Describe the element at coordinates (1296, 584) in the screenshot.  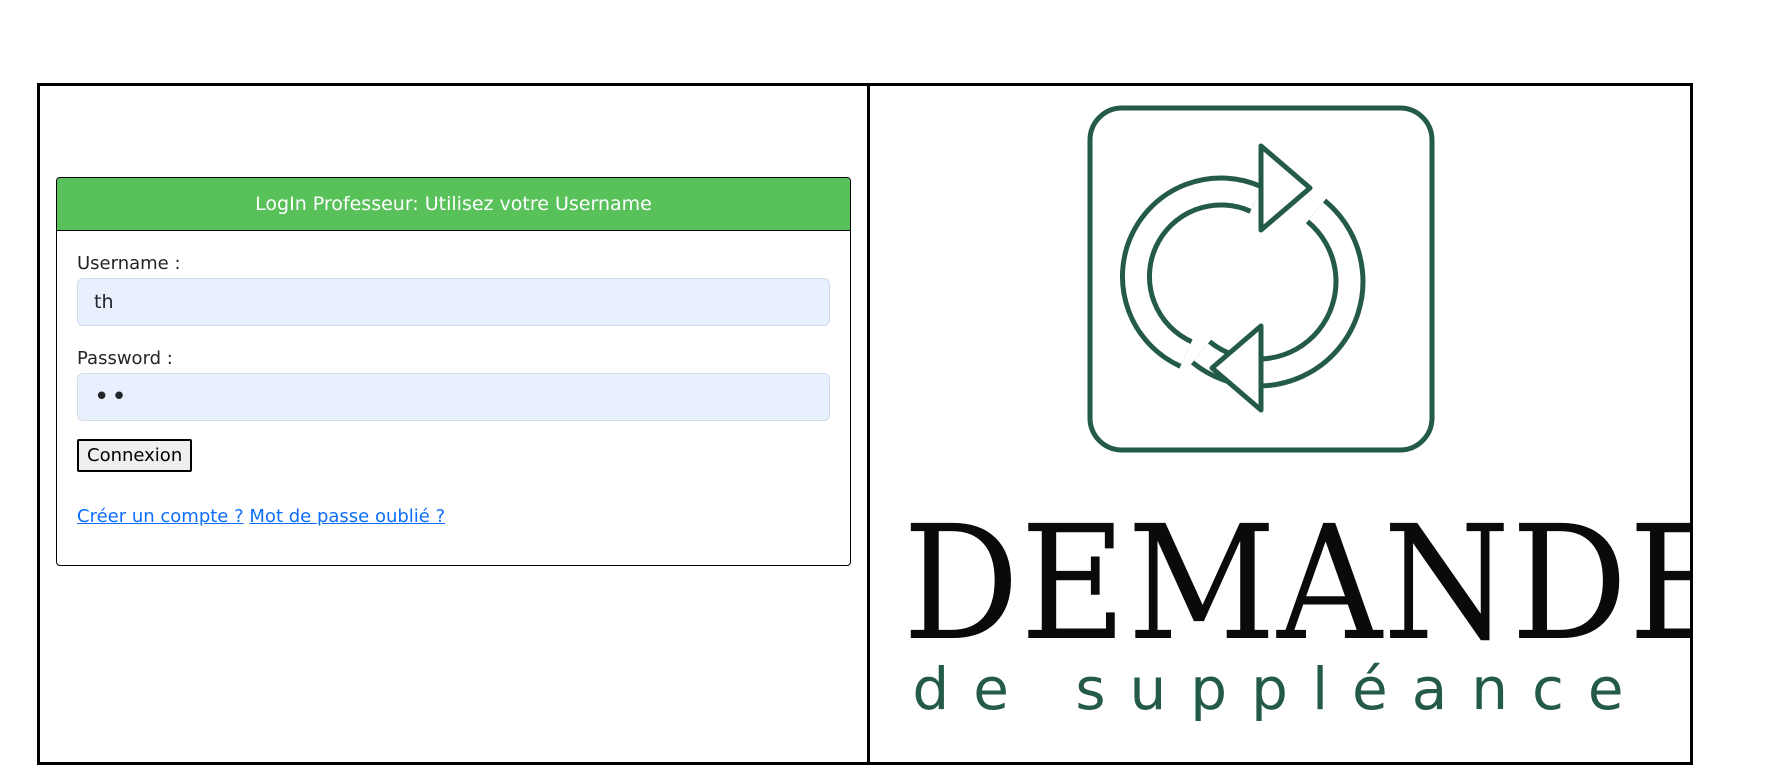
I see `logo-title: DEMANDE` at that location.